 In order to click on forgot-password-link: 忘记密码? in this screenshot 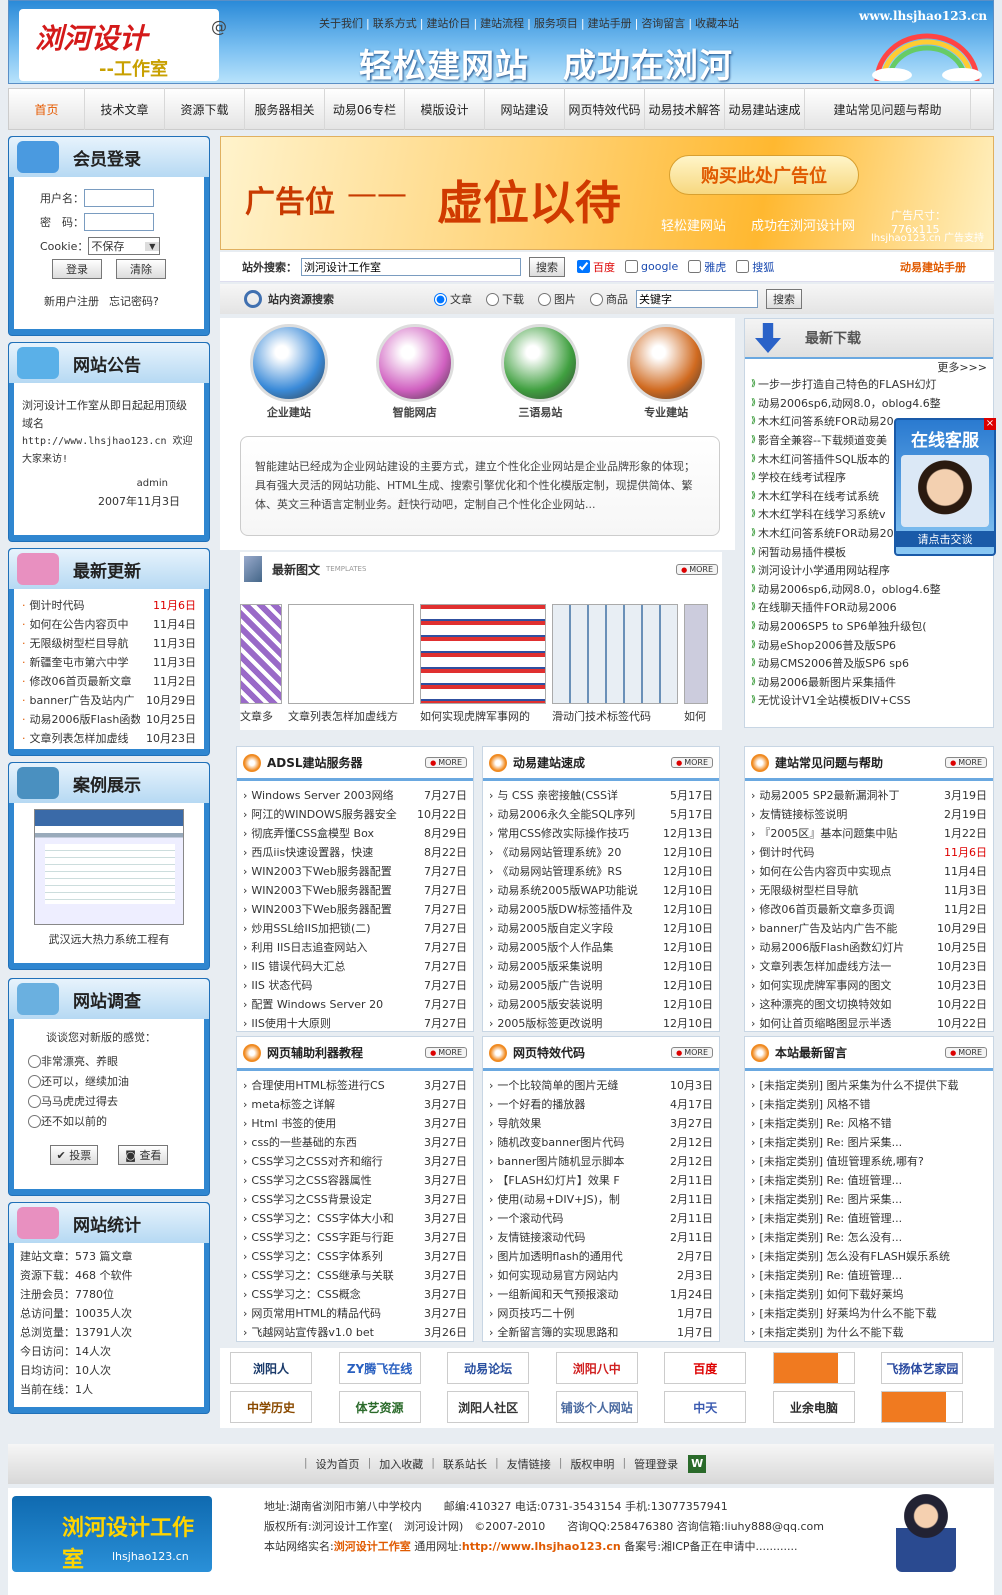, I will do `click(134, 301)`.